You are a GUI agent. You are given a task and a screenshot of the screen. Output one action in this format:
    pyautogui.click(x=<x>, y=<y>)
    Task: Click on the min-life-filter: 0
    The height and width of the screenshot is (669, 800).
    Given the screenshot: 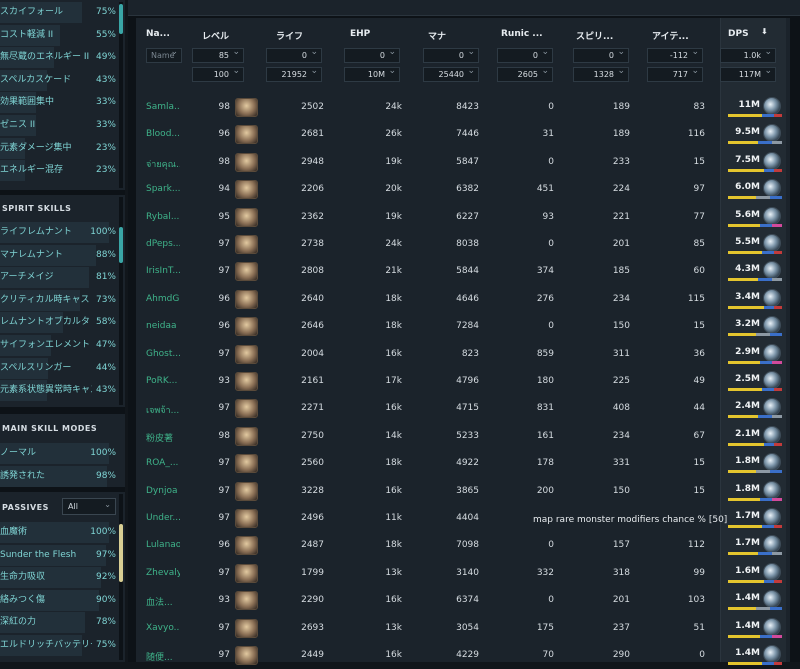 What is the action you would take?
    pyautogui.click(x=294, y=54)
    